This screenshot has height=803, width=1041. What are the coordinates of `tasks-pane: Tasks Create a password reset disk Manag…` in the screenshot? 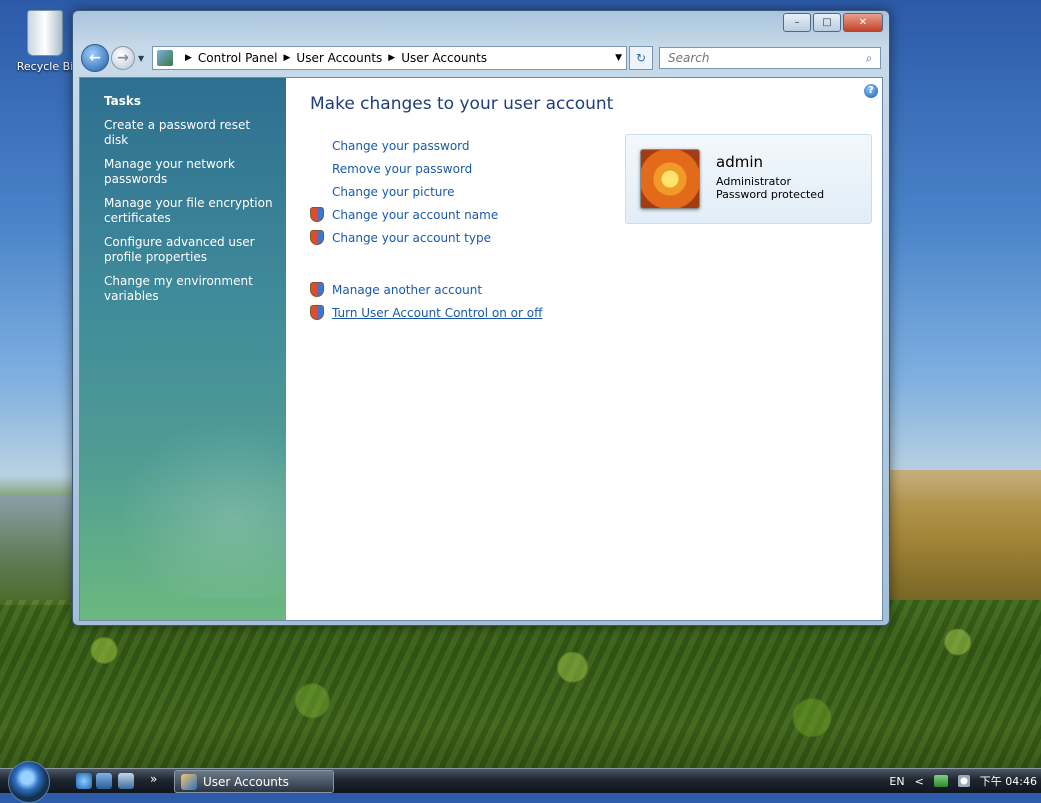 It's located at (185, 349).